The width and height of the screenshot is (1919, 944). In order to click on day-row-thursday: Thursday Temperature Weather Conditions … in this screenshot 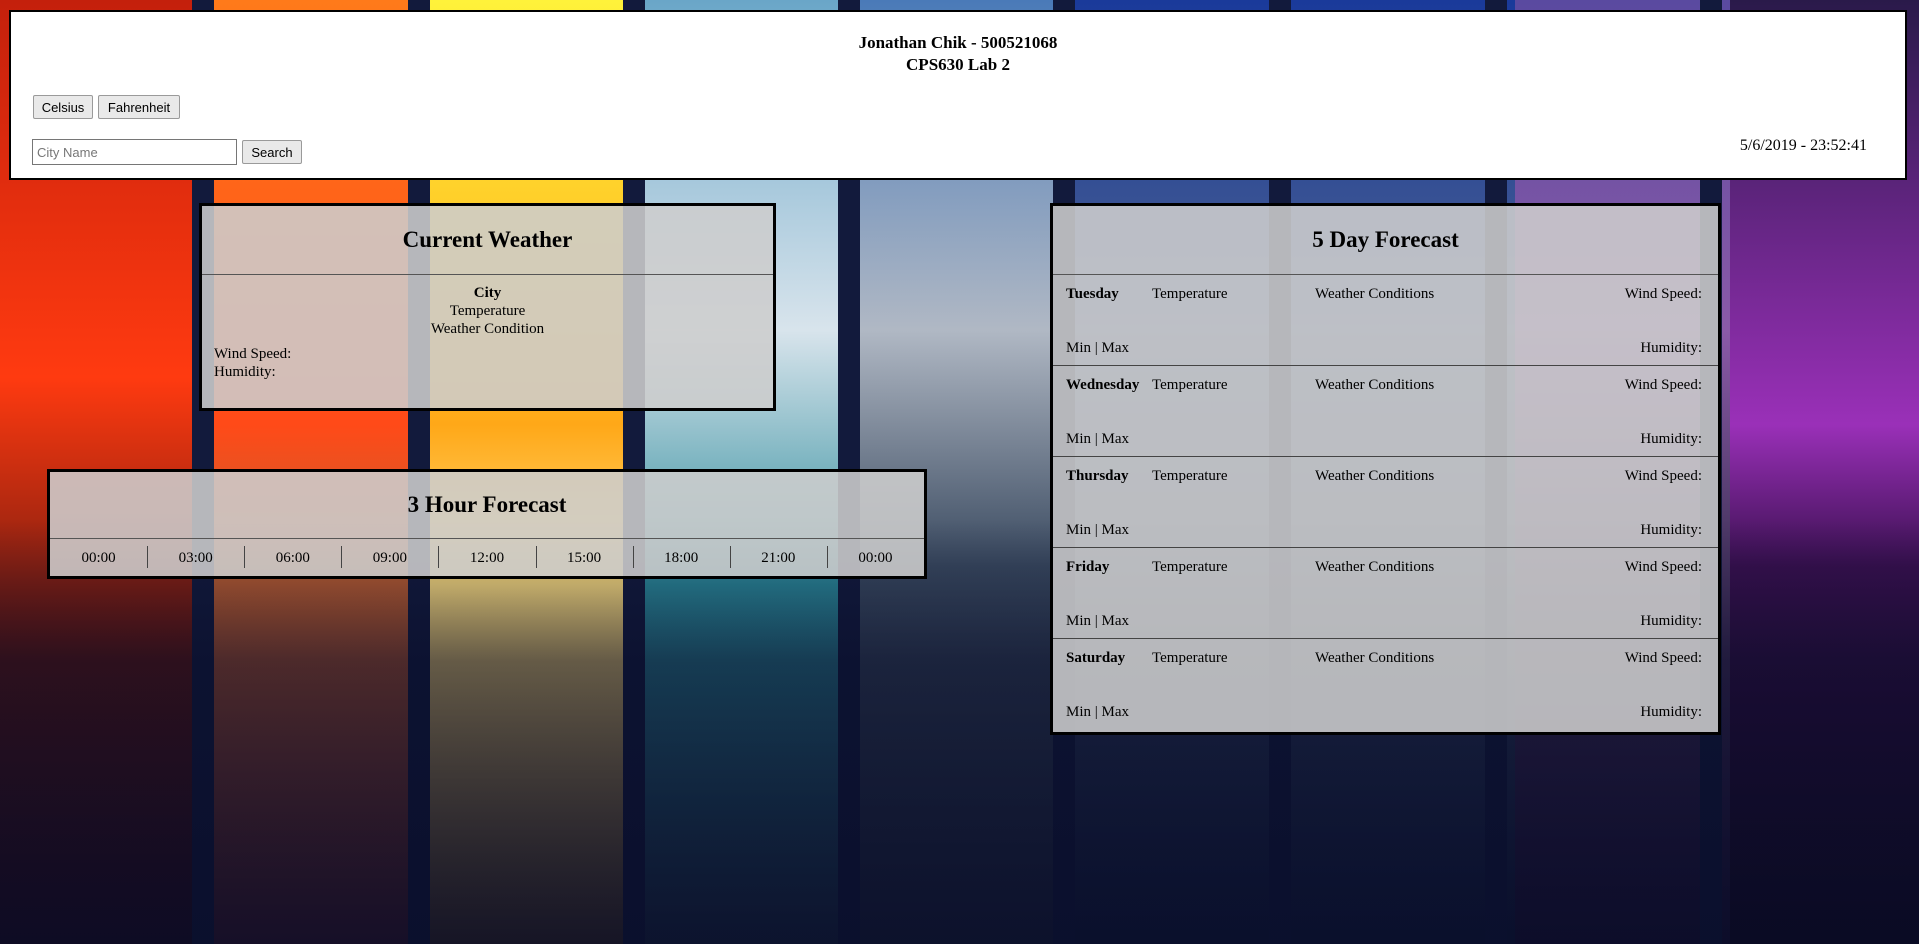, I will do `click(1385, 502)`.